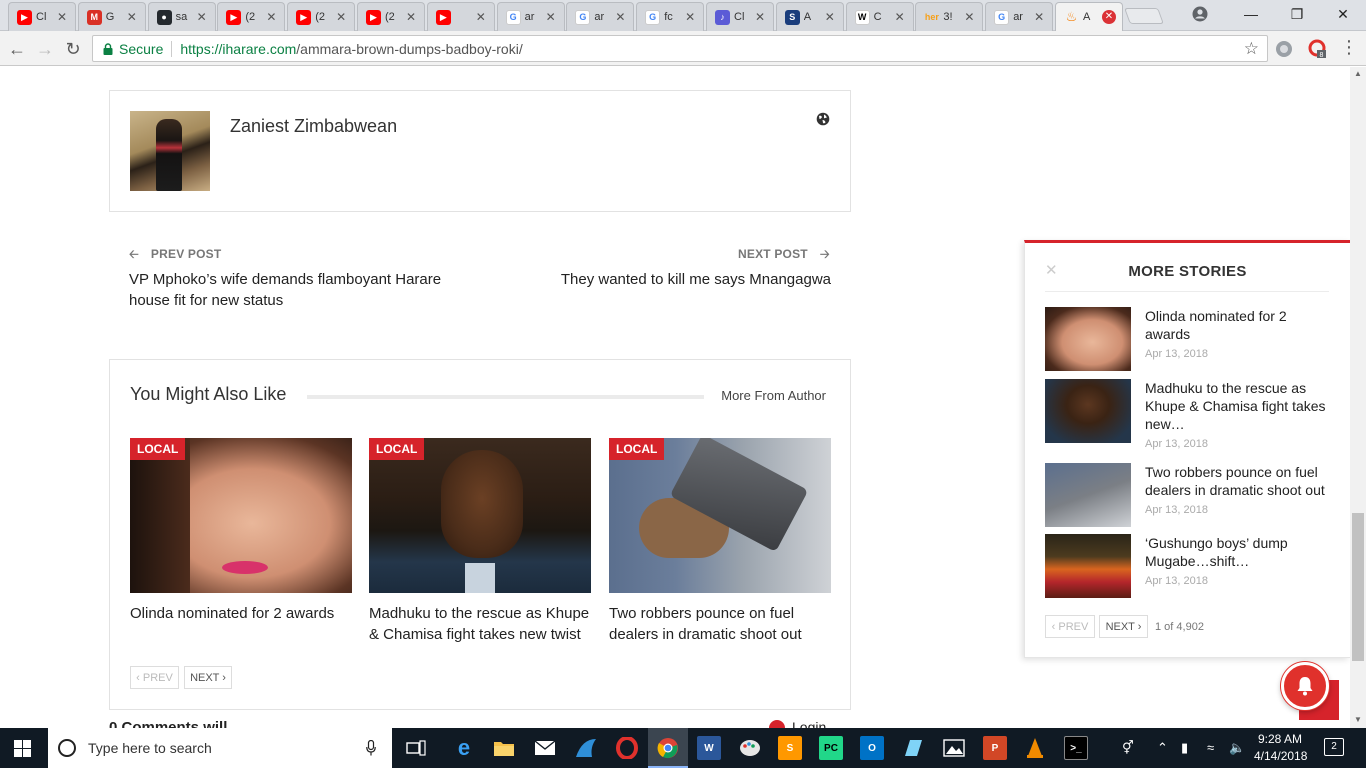  What do you see at coordinates (371, 748) in the screenshot?
I see `microphone-icon` at bounding box center [371, 748].